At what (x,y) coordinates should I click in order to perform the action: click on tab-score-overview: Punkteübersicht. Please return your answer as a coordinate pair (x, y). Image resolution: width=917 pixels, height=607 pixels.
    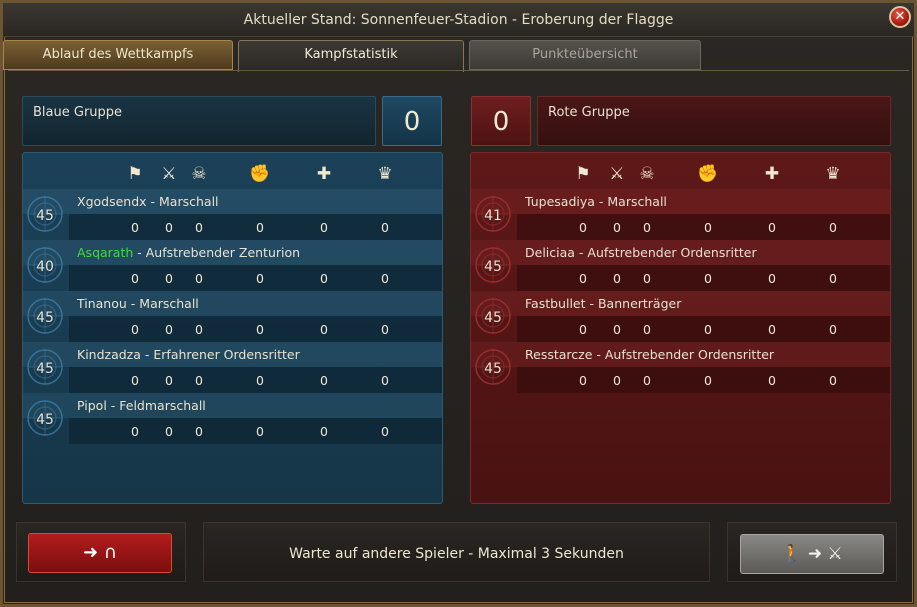
    Looking at the image, I should click on (585, 55).